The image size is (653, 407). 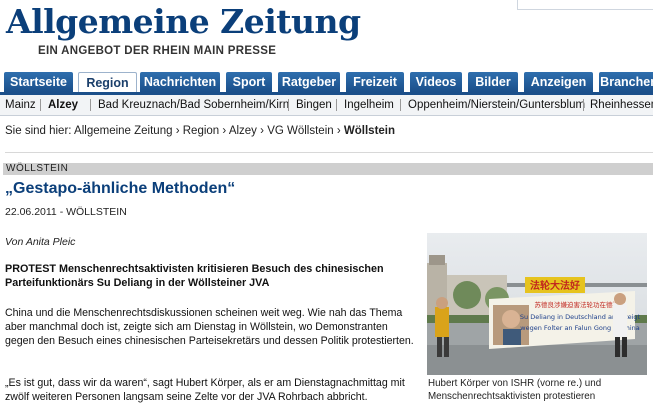 What do you see at coordinates (558, 82) in the screenshot?
I see `tab-anzeigen: Anzeigen` at bounding box center [558, 82].